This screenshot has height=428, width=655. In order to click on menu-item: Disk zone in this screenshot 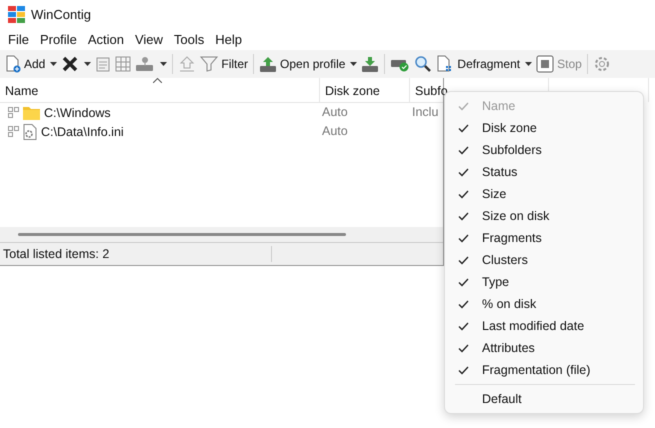, I will do `click(544, 128)`.